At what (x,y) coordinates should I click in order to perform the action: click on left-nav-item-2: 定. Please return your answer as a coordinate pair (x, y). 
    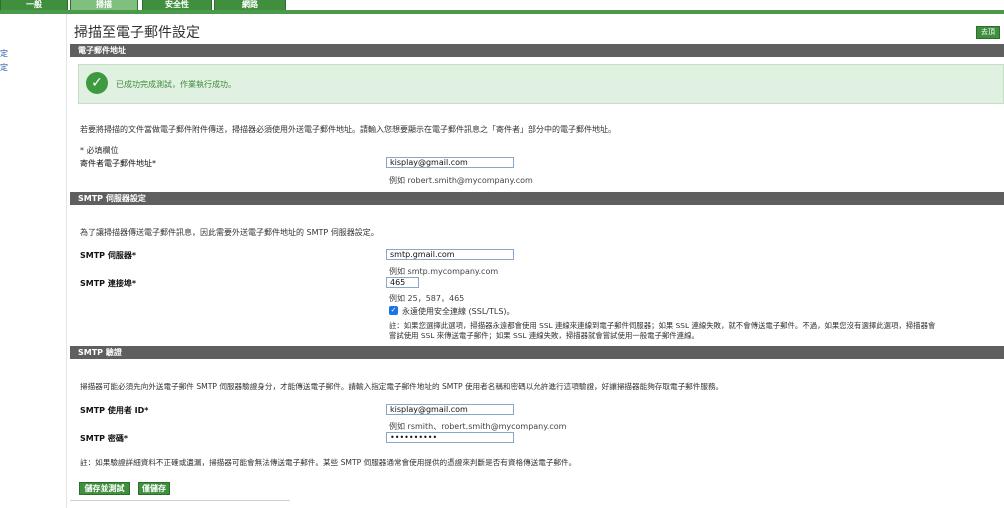
    Looking at the image, I should click on (4, 67).